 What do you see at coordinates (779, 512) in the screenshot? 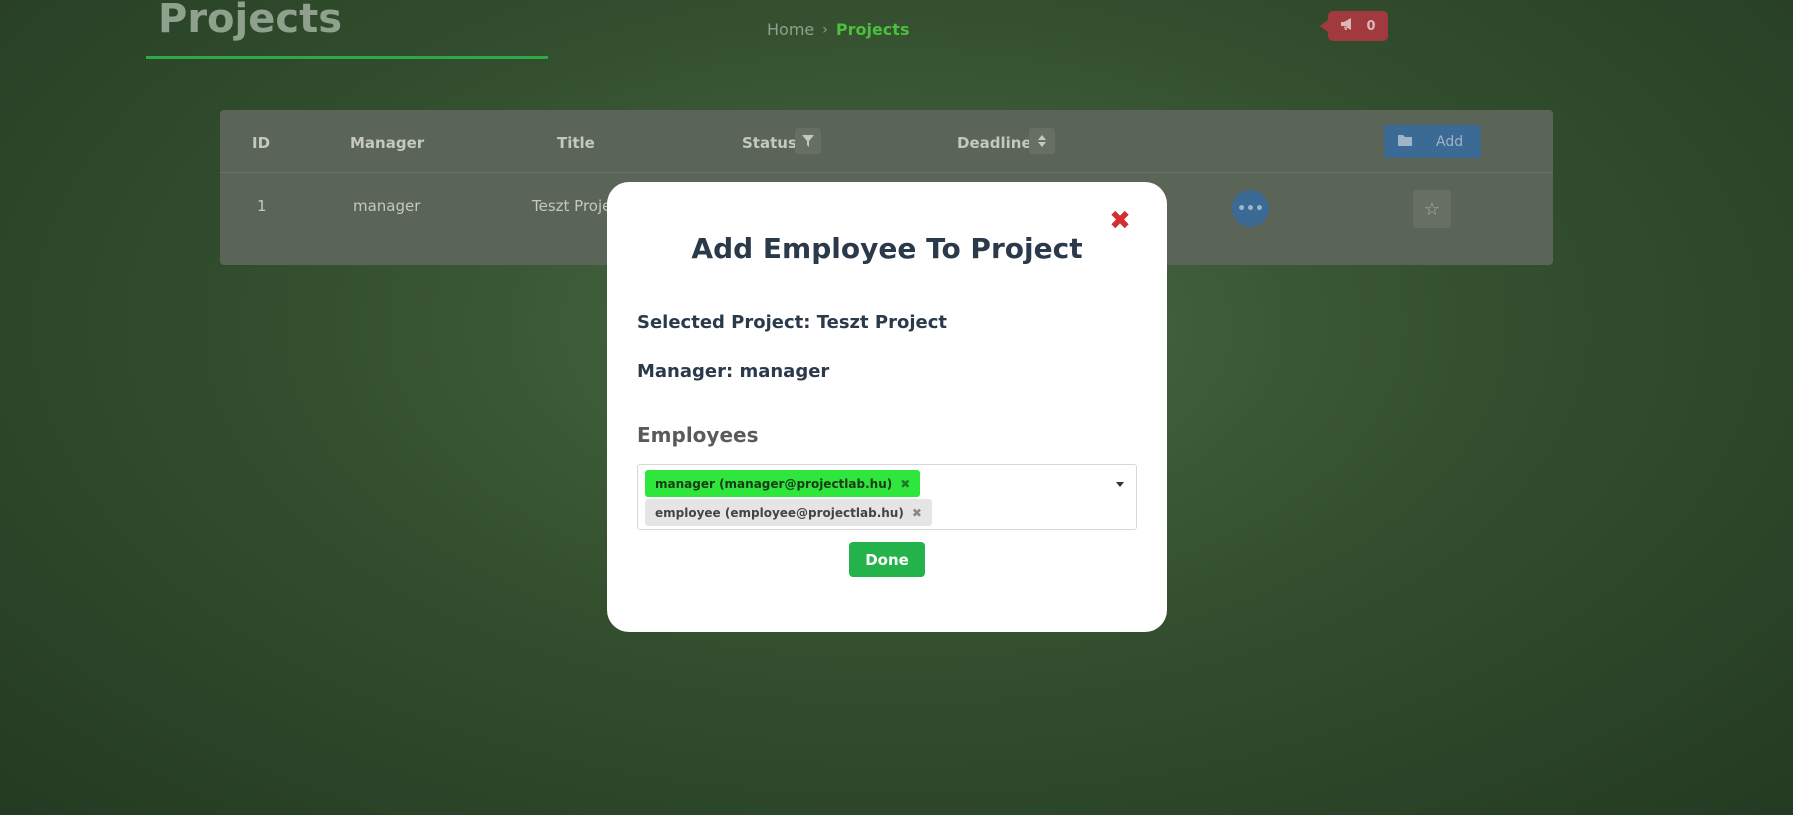
I see `employee-tag-label: employee (employee@projectlab.hu)` at bounding box center [779, 512].